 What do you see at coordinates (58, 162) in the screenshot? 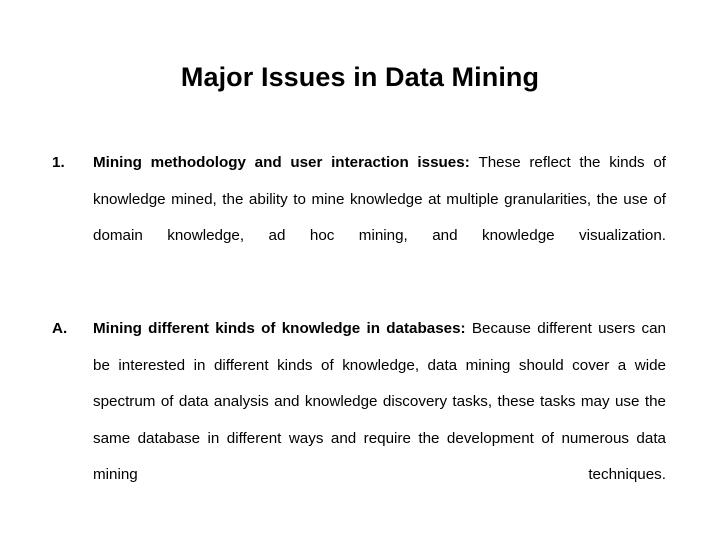
I see `list-item-marker: 1.` at bounding box center [58, 162].